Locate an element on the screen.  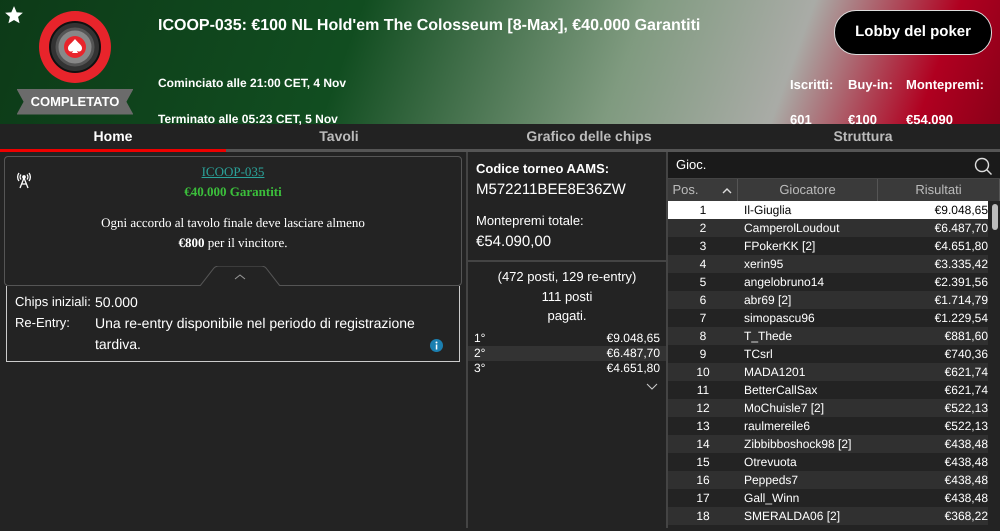
position-cell-text: 6 is located at coordinates (703, 300).